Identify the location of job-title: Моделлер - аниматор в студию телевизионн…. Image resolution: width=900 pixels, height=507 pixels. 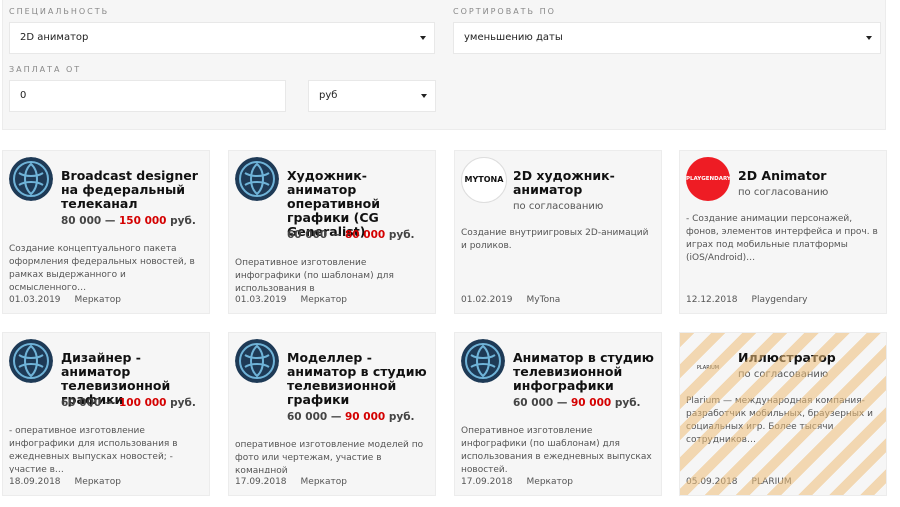
(360, 379).